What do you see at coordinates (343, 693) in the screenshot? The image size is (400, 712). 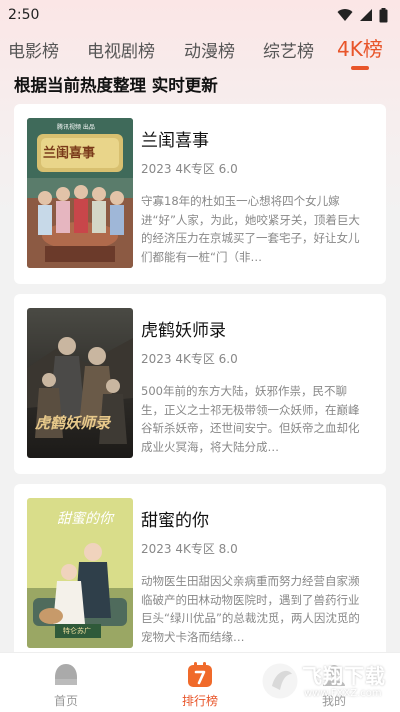 I see `watermark-url: www.FXXZ.com` at bounding box center [343, 693].